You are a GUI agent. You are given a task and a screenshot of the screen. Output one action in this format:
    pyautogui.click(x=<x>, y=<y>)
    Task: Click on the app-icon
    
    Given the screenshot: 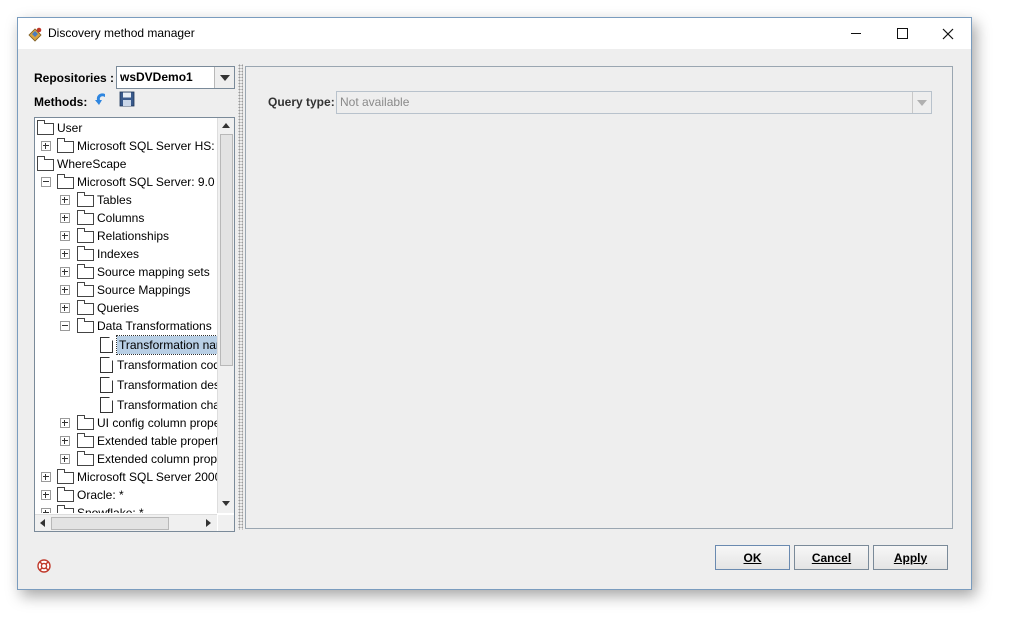 What is the action you would take?
    pyautogui.click(x=35, y=34)
    